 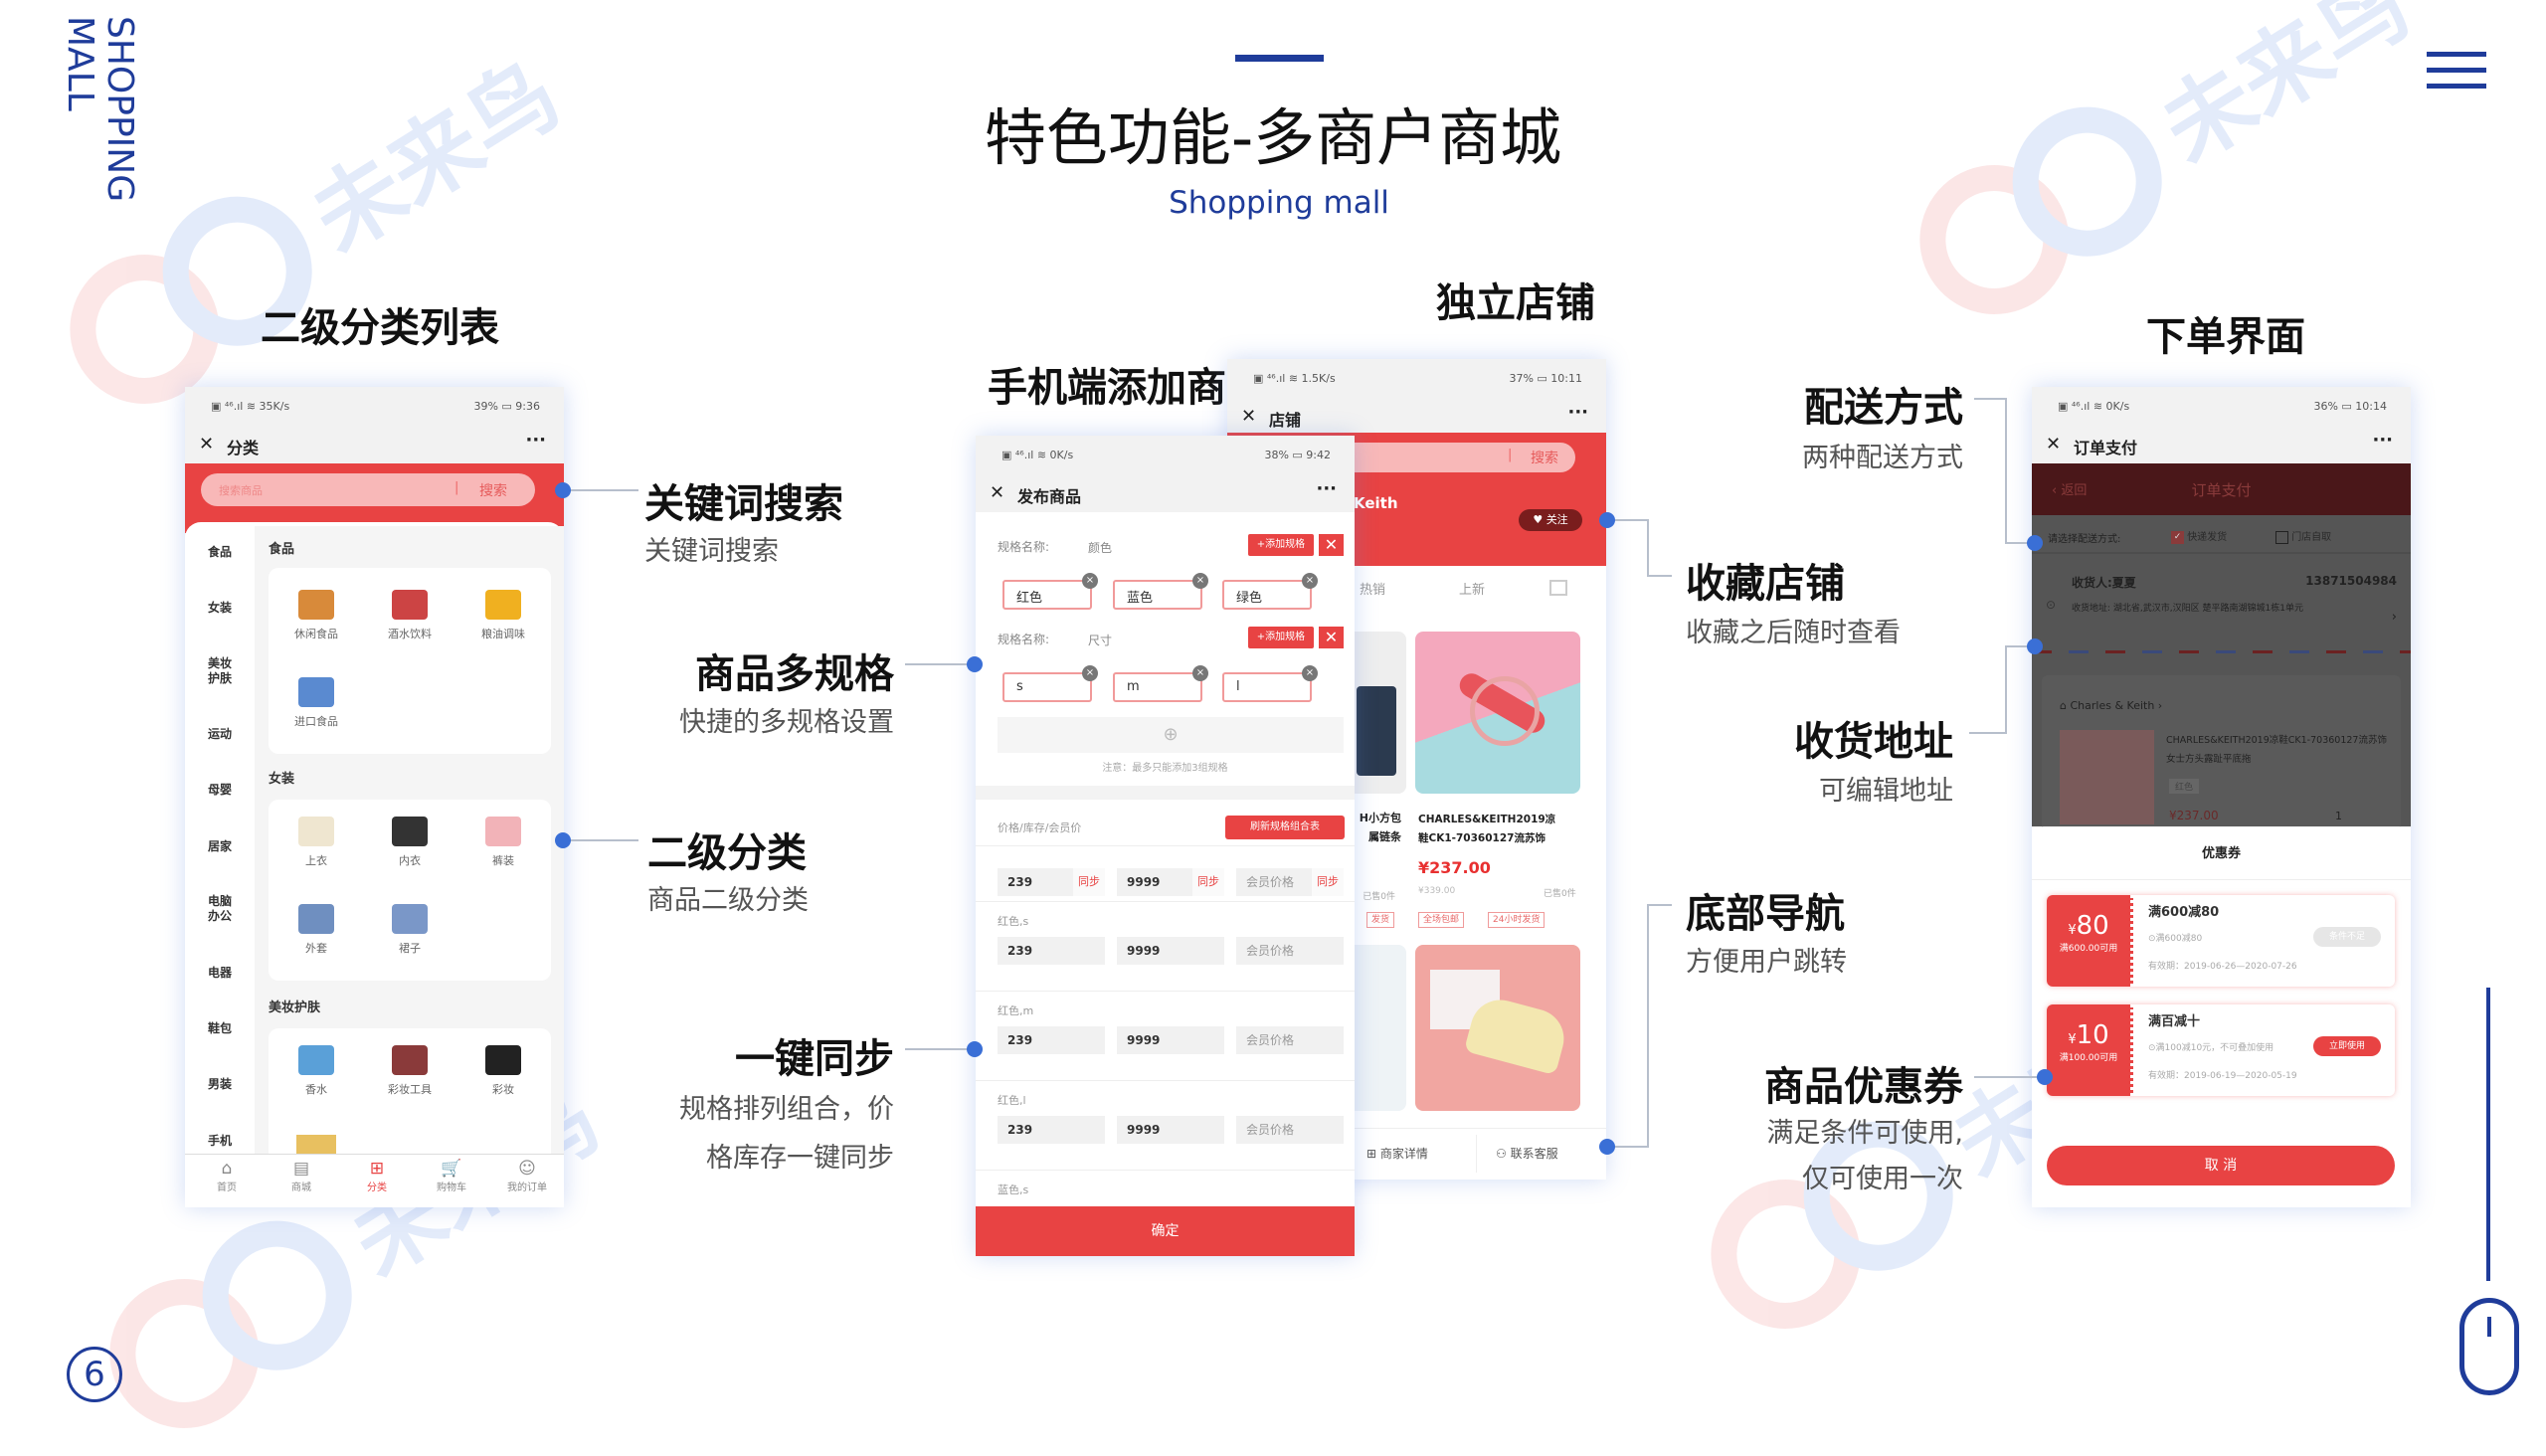 I want to click on subcategory-item: 彩妆工具, so click(x=410, y=1071).